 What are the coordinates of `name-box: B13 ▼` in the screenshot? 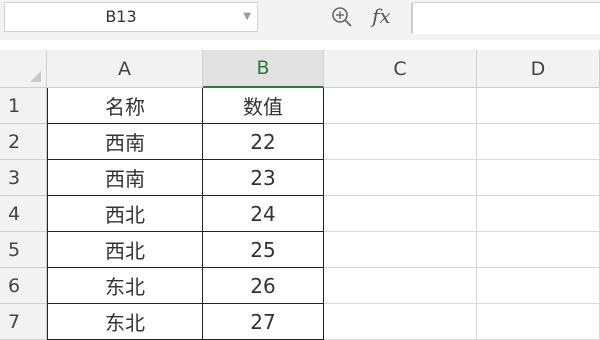 It's located at (131, 17).